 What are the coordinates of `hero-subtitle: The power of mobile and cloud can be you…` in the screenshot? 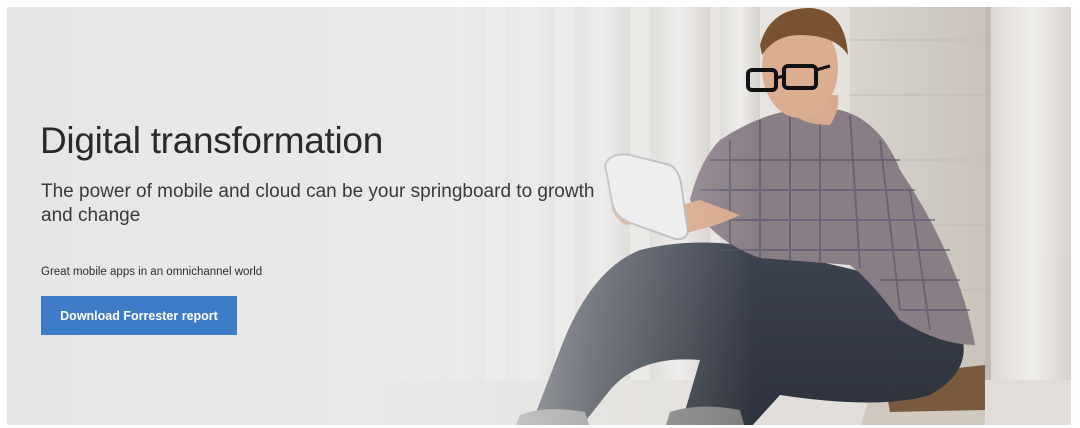 It's located at (318, 203).